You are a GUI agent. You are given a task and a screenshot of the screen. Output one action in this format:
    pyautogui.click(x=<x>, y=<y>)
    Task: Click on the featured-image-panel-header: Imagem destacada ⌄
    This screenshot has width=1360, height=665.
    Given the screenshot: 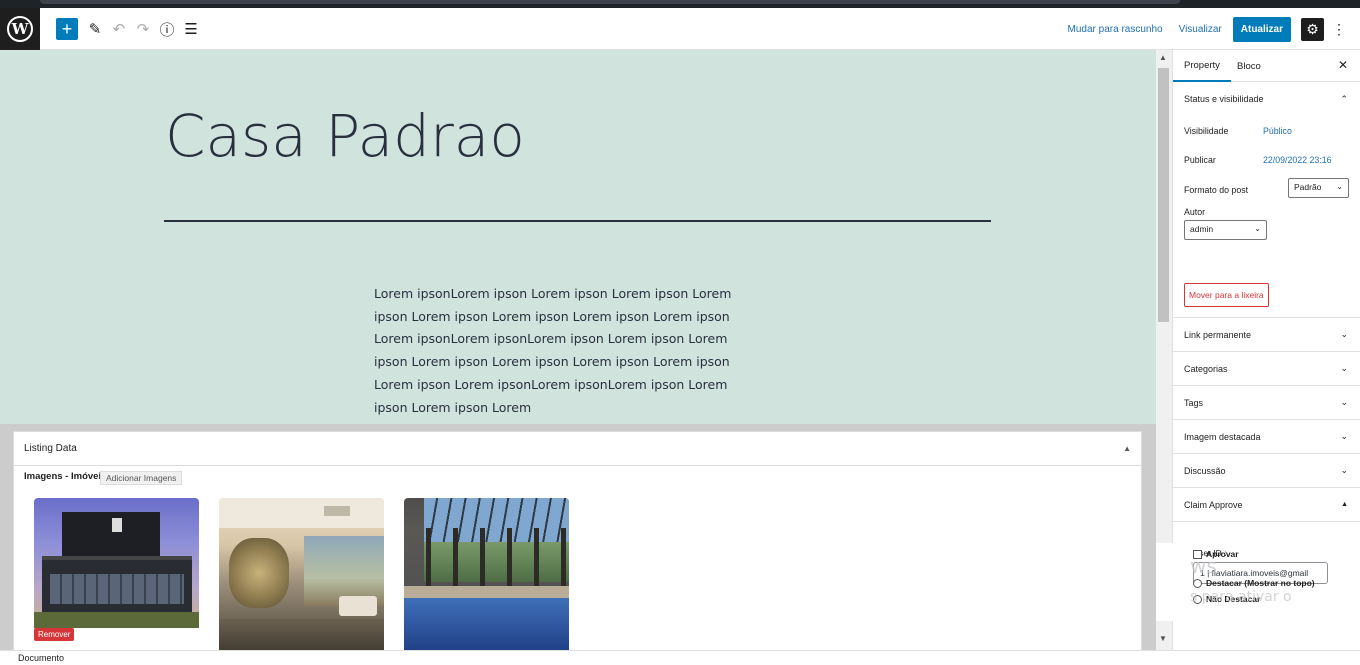 What is the action you would take?
    pyautogui.click(x=1266, y=437)
    